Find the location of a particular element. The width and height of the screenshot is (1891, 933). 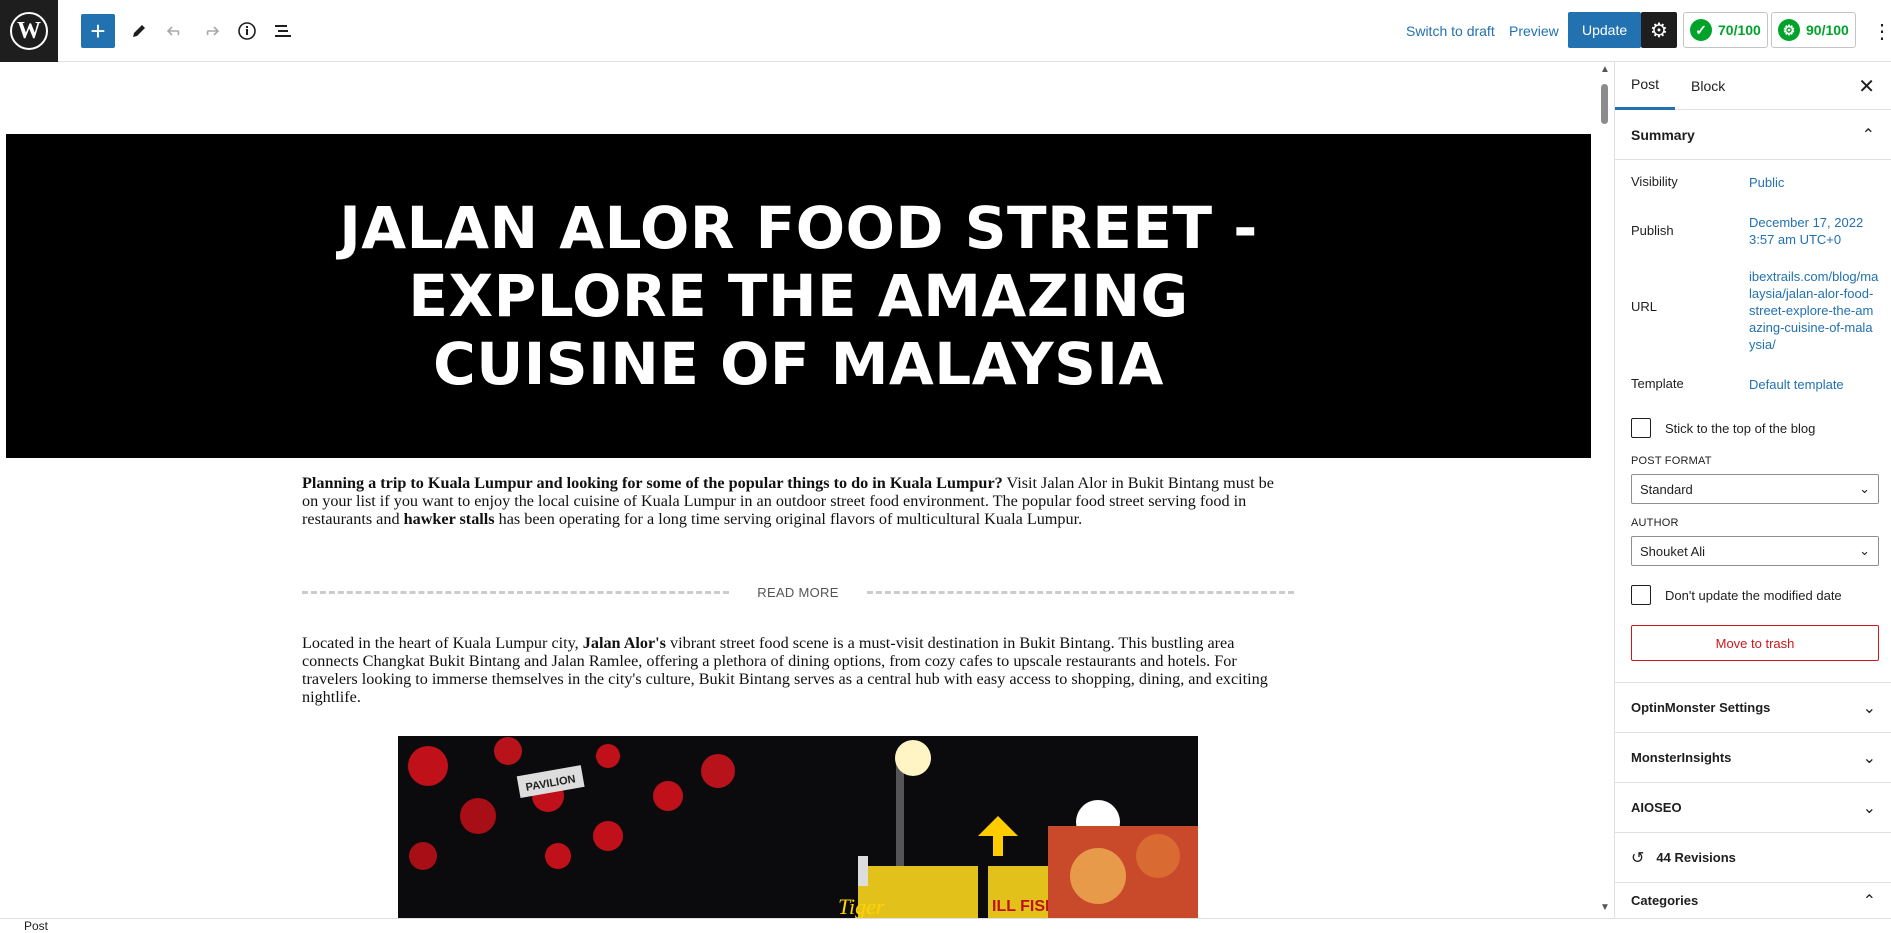

post-format-select: Standard ⌄ is located at coordinates (1755, 489).